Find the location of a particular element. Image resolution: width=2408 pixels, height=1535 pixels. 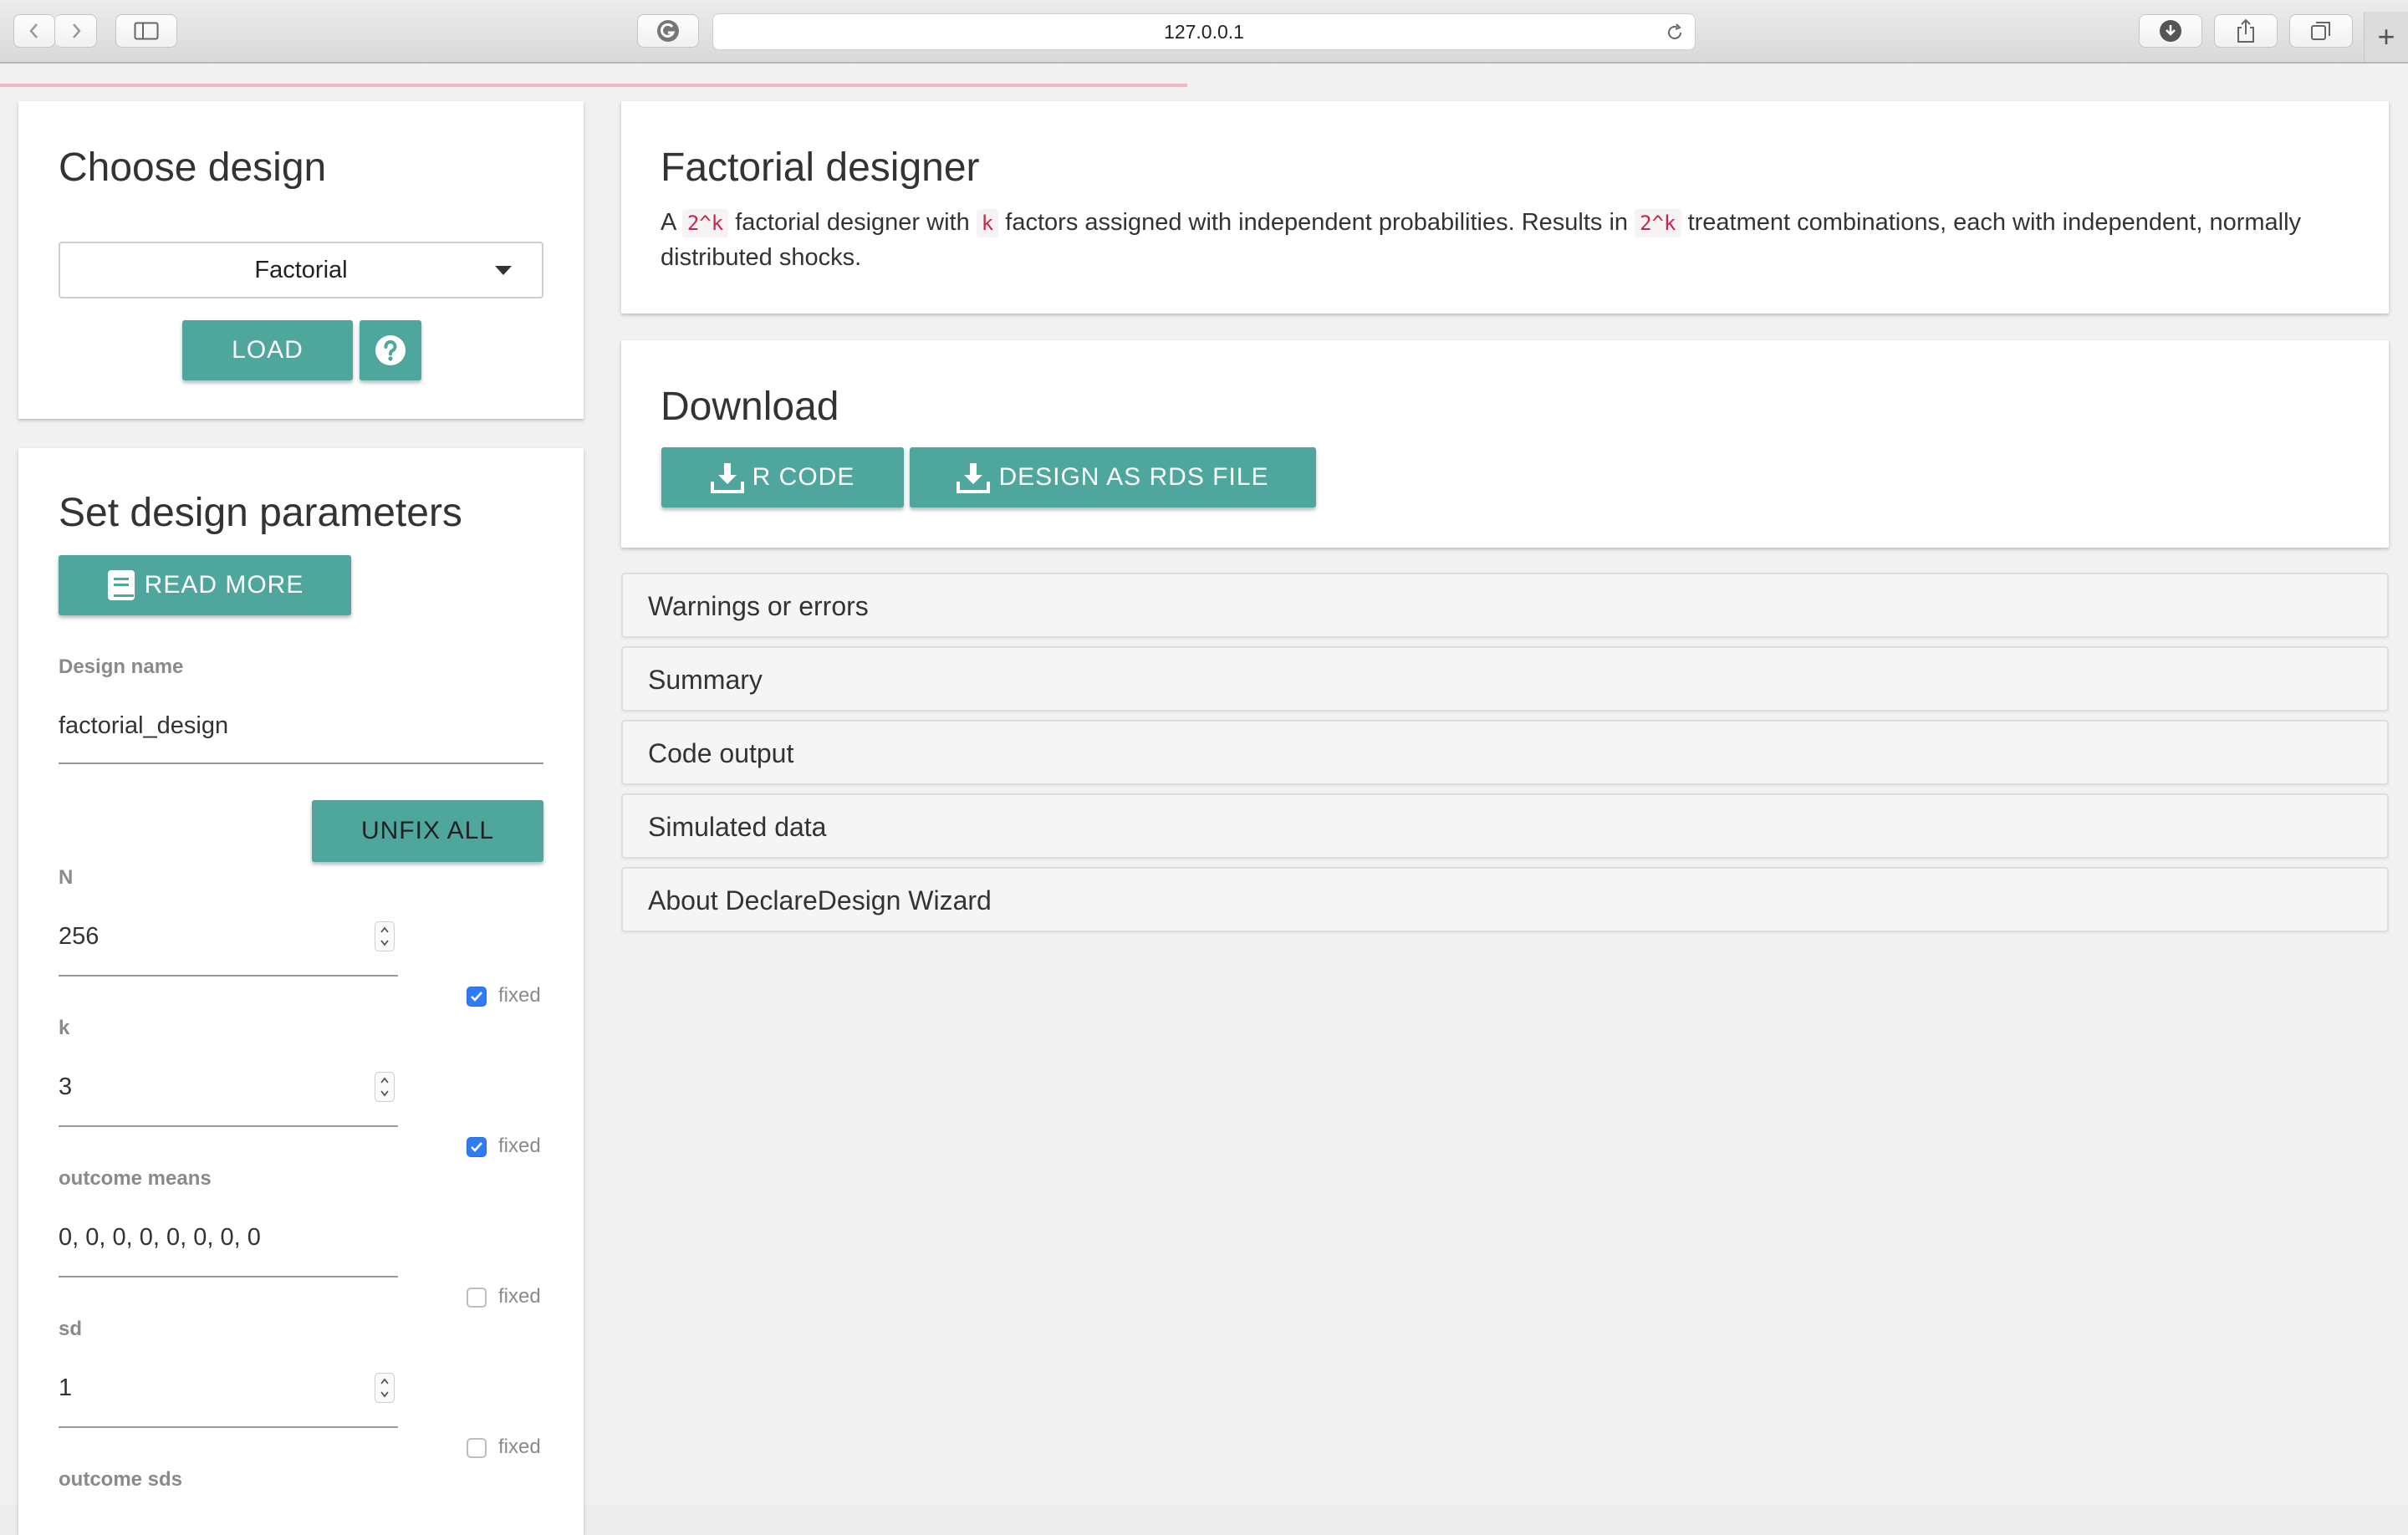

outcome-means-fixed-label: fixed is located at coordinates (519, 1296).